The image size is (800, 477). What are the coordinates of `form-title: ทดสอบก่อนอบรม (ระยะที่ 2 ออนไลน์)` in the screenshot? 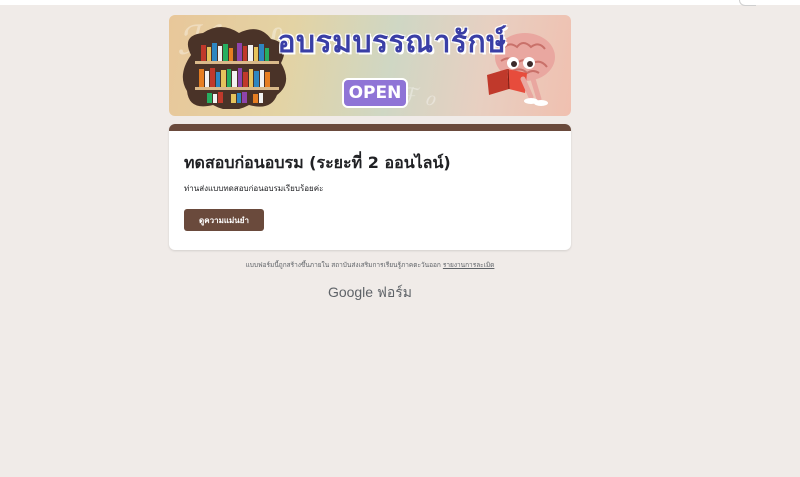 It's located at (317, 162).